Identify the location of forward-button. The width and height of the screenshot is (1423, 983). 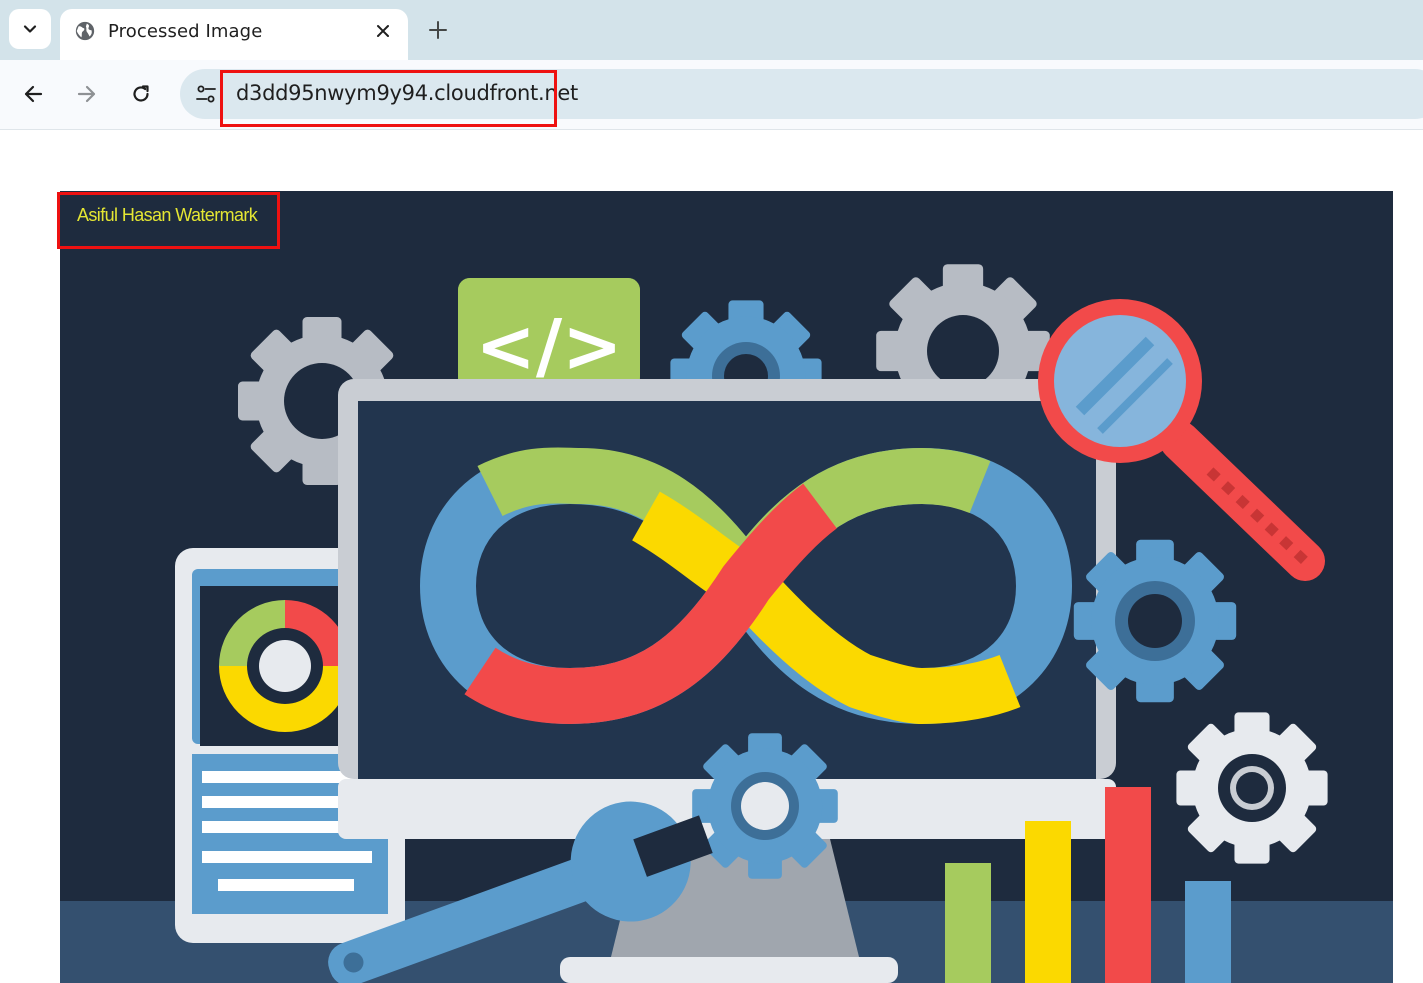
(87, 94).